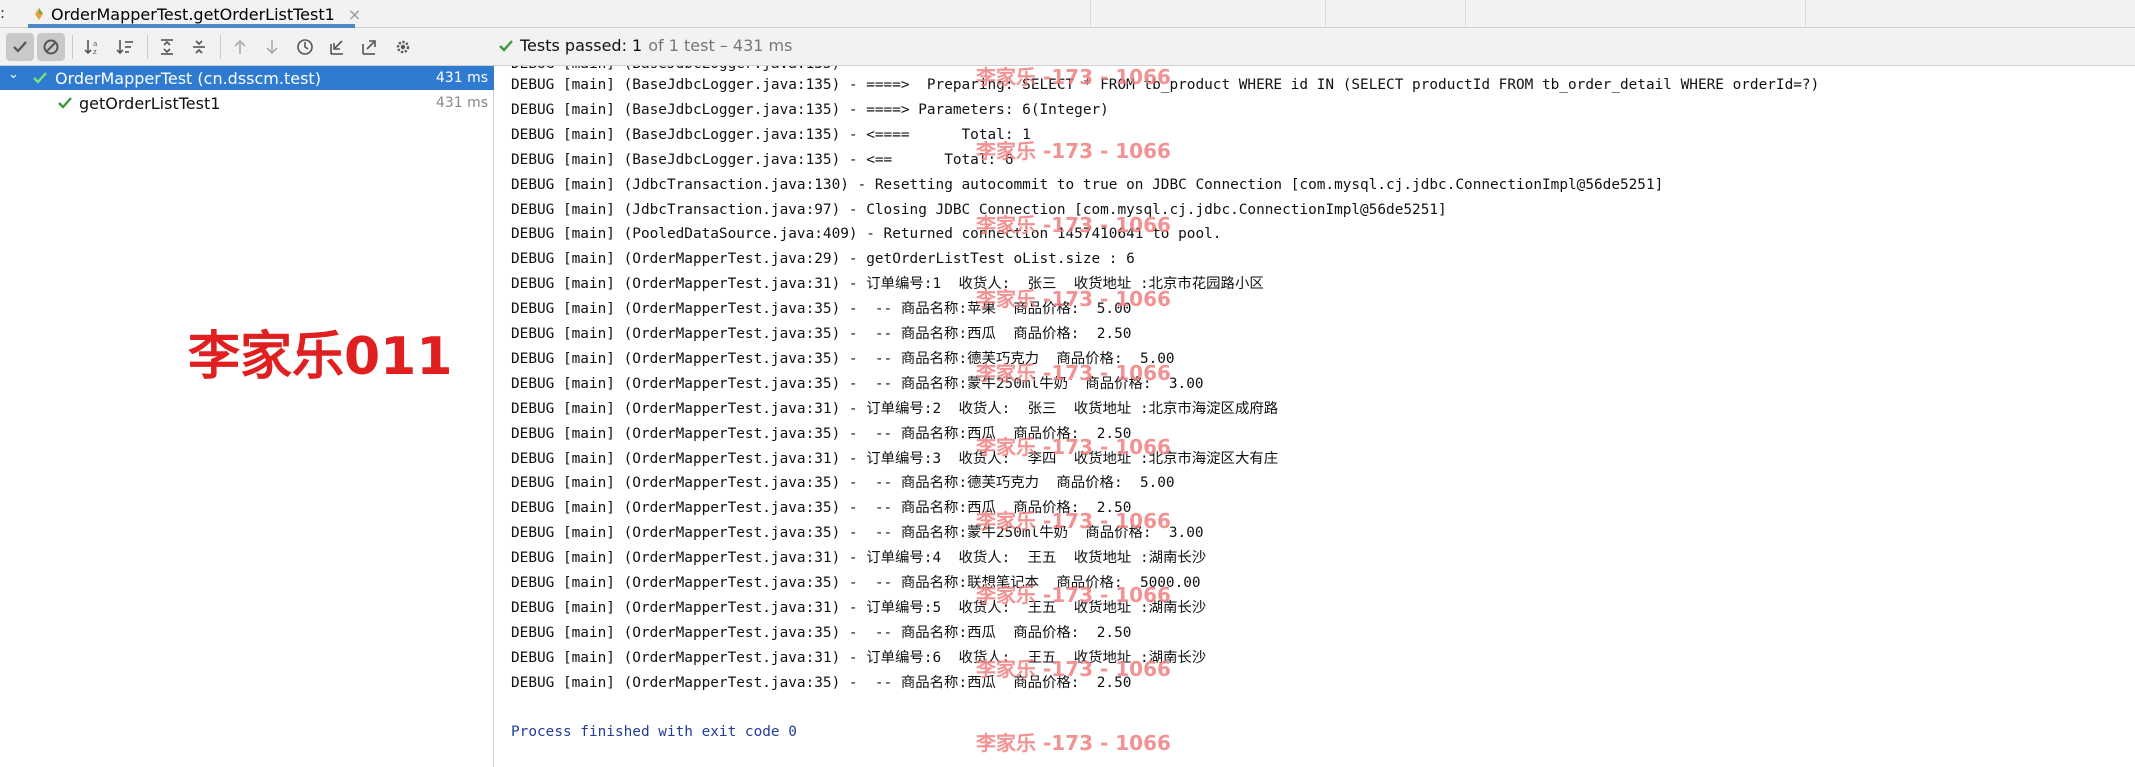 The height and width of the screenshot is (767, 2135). I want to click on tests-passed-detail: of 1 test – 431 ms, so click(720, 45).